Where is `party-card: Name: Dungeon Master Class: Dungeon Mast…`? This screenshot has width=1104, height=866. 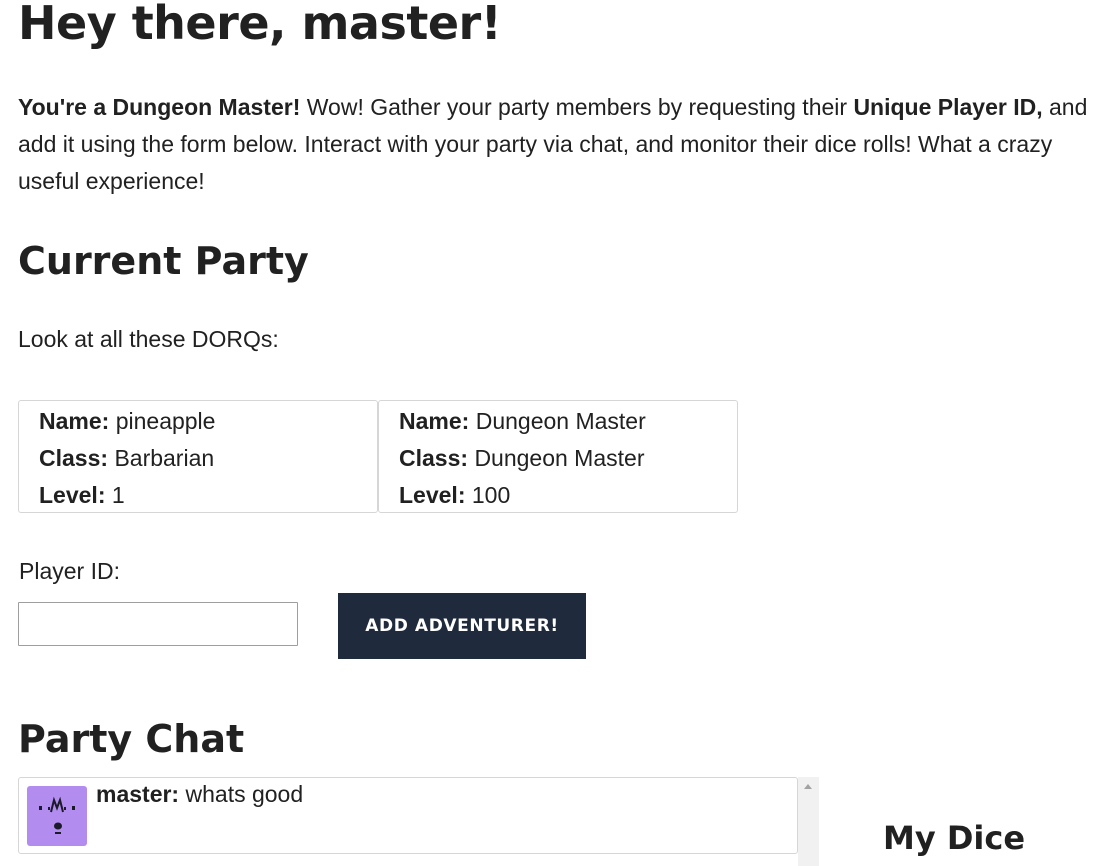 party-card: Name: Dungeon Master Class: Dungeon Mast… is located at coordinates (558, 456).